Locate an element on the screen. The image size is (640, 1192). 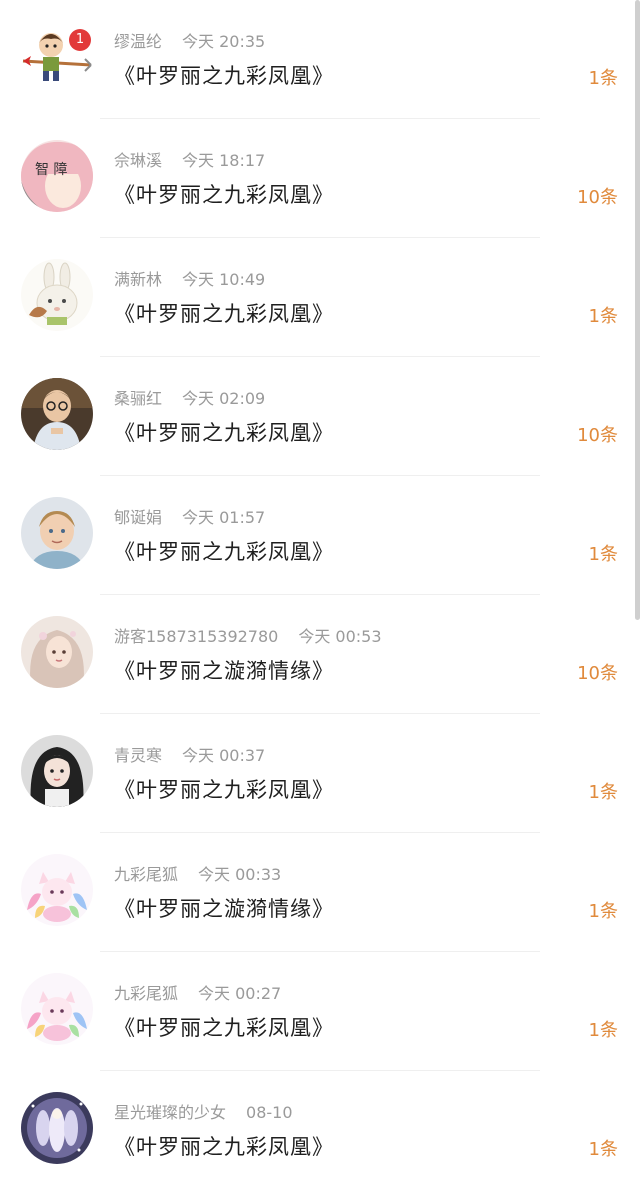
list-item: 星光璀璨的少女 08-10 《叶罗丽之九彩凤凰》 1条 is located at coordinates (320, 1130).